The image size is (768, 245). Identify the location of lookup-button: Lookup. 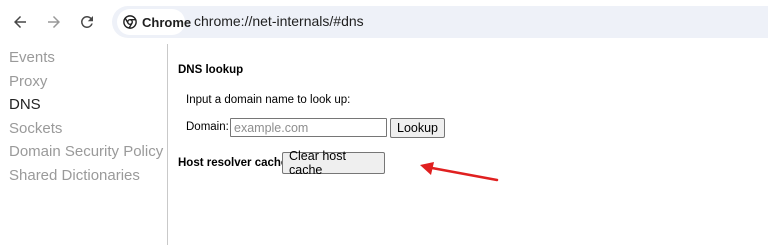
(417, 128).